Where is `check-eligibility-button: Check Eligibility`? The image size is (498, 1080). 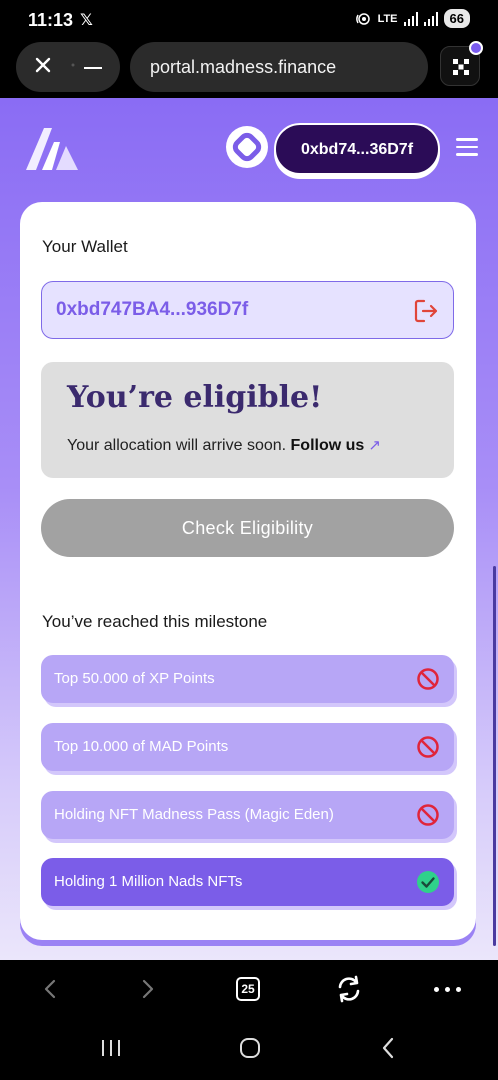 check-eligibility-button: Check Eligibility is located at coordinates (247, 528).